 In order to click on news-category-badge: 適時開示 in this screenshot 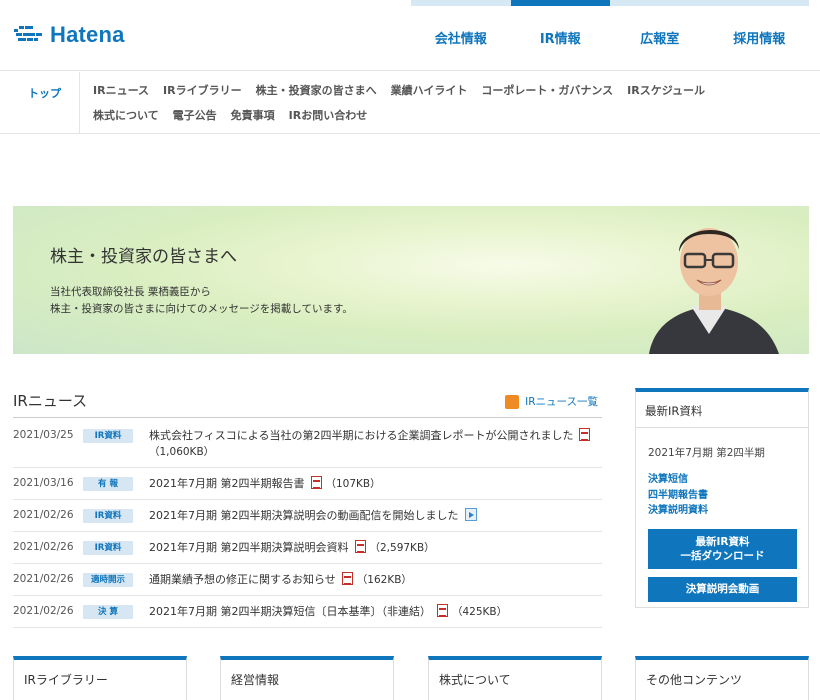, I will do `click(108, 580)`.